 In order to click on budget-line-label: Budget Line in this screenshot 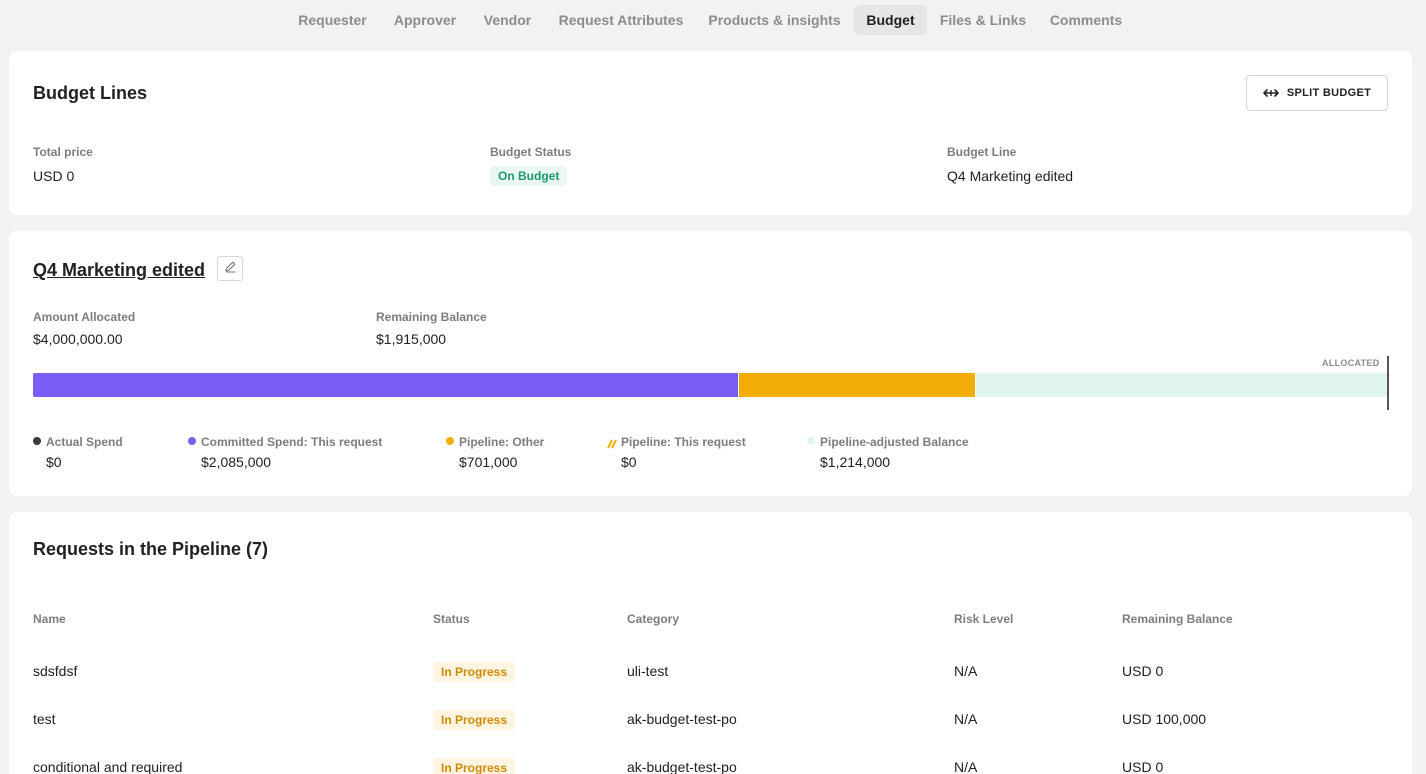, I will do `click(982, 152)`.